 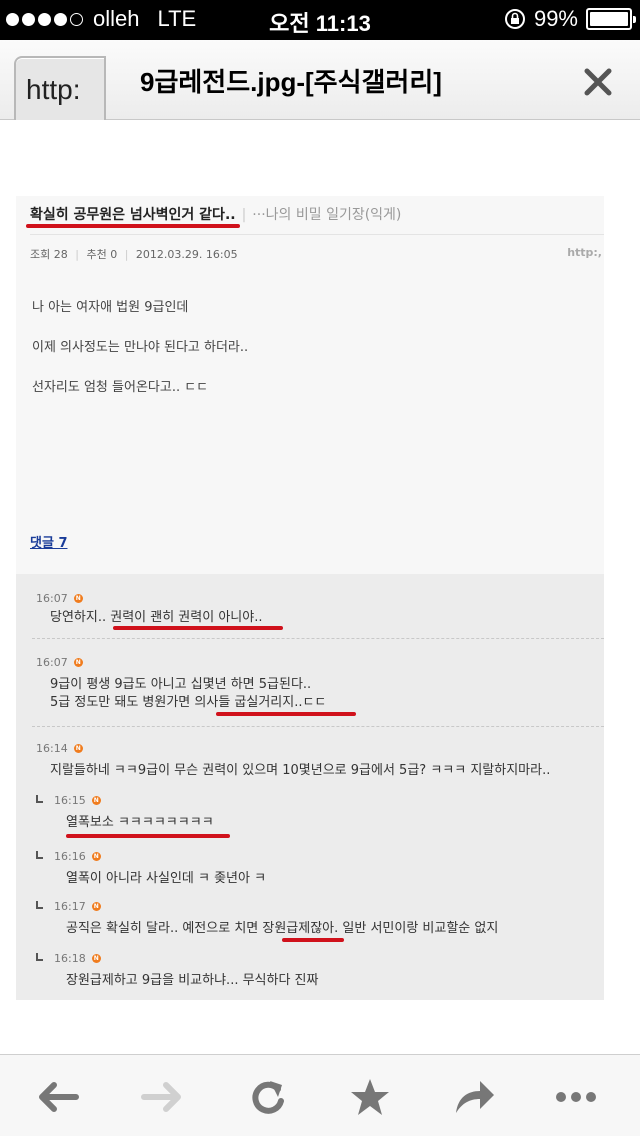 I want to click on post-body-line: 이제 의사정도는 만나야 된다고 하더라.., so click(x=140, y=347).